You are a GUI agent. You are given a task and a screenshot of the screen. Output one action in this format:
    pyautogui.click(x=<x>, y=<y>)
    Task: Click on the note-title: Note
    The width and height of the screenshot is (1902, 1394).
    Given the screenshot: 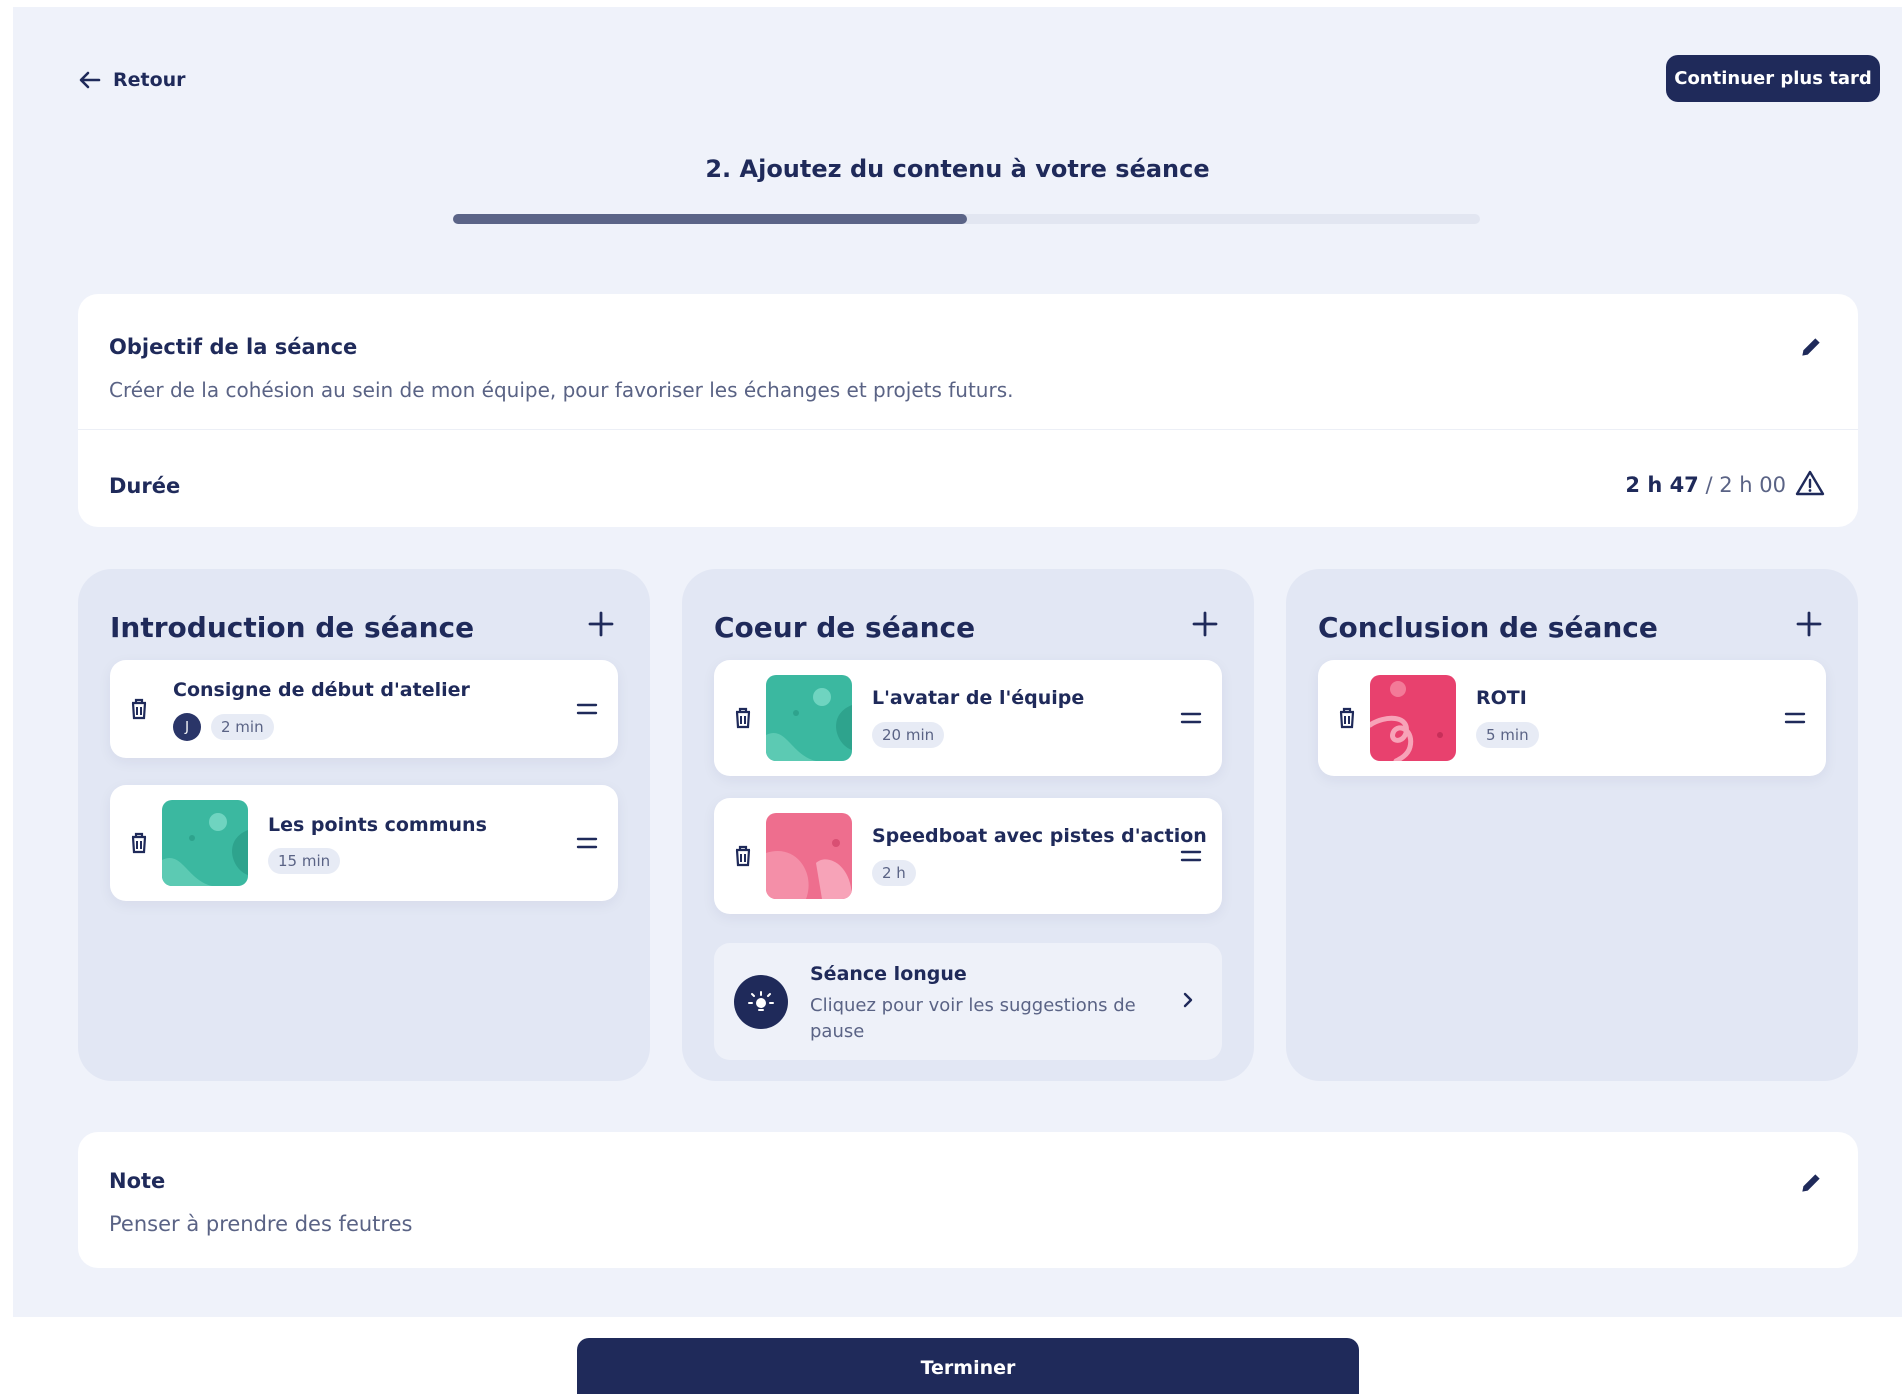 What is the action you would take?
    pyautogui.click(x=137, y=1181)
    